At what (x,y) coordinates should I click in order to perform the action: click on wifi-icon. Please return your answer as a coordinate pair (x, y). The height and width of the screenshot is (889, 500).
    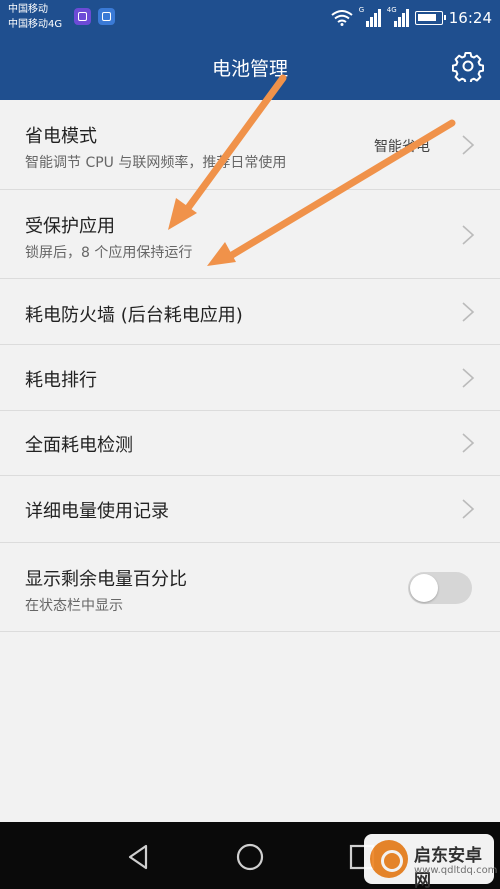
    Looking at the image, I should click on (342, 18).